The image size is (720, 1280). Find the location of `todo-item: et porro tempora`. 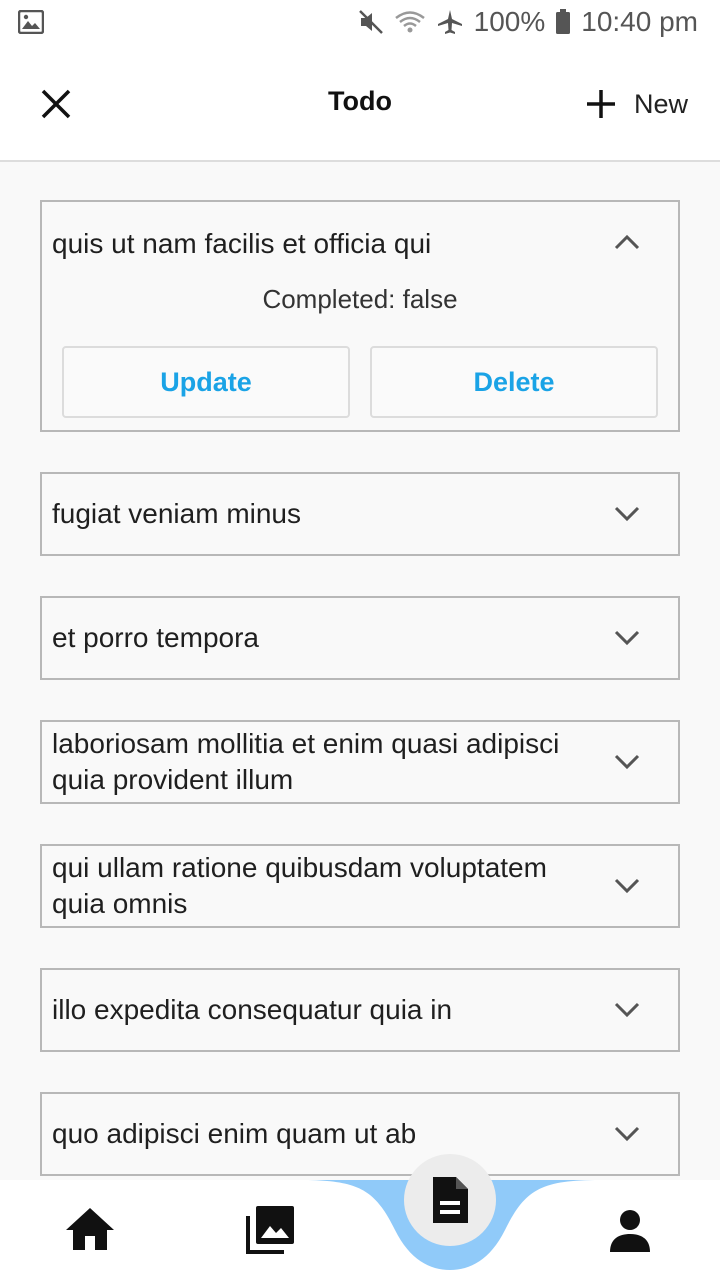

todo-item: et porro tempora is located at coordinates (360, 638).